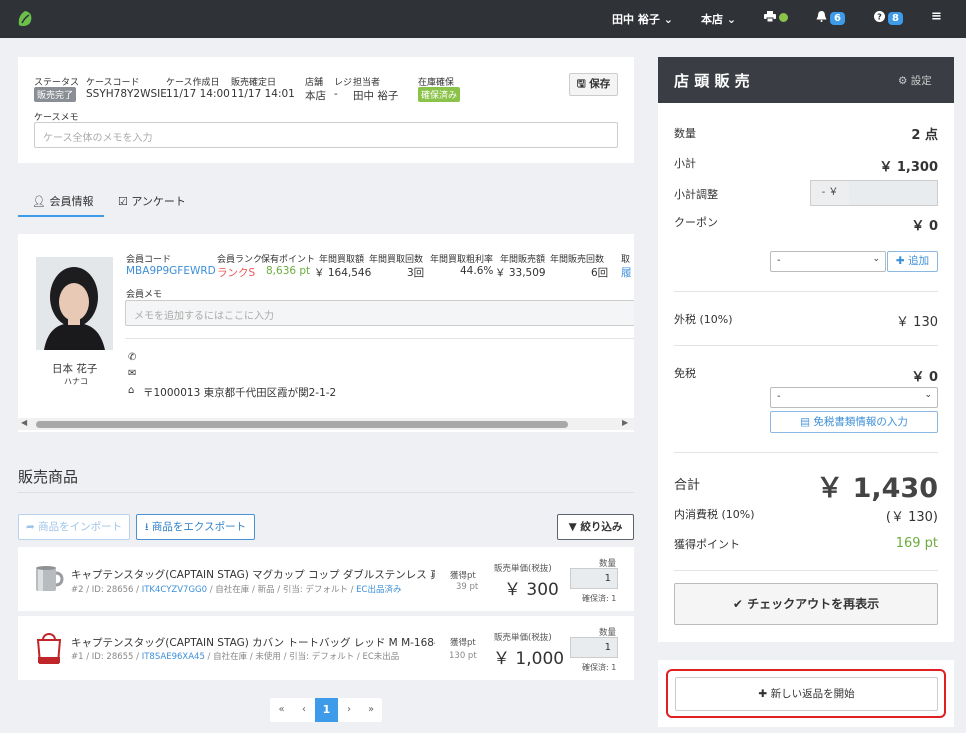 This screenshot has width=966, height=733. Describe the element at coordinates (302, 424) in the screenshot. I see `scrollbar-thumb` at that location.